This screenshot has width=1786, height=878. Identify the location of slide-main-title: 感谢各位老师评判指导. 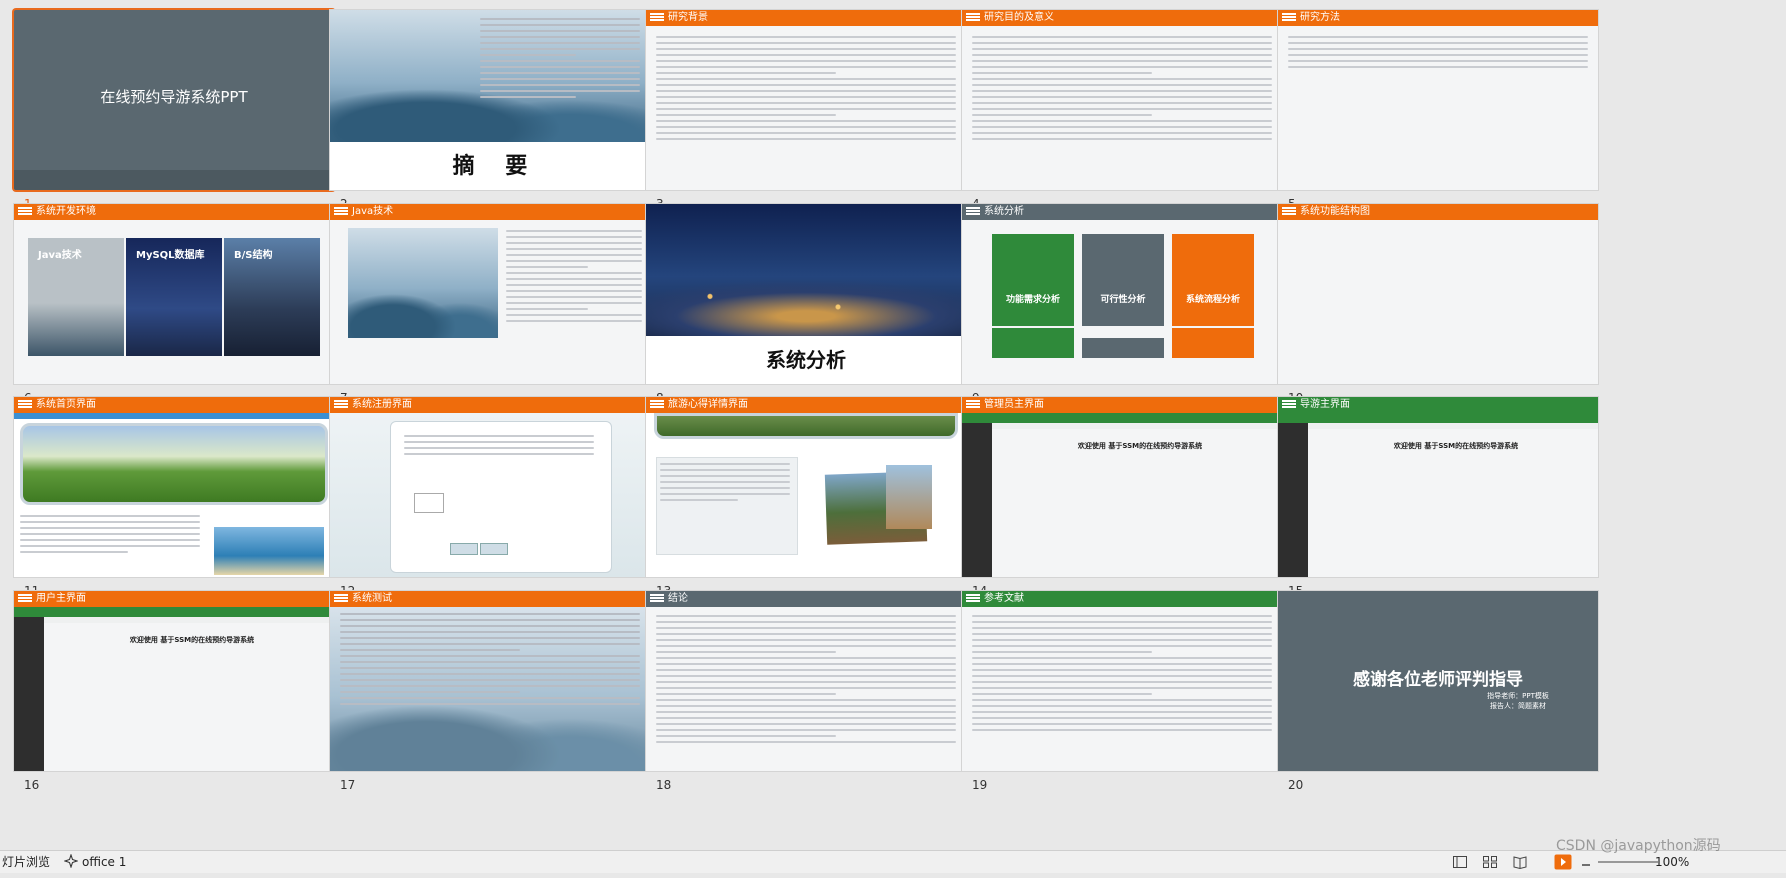
(1438, 680).